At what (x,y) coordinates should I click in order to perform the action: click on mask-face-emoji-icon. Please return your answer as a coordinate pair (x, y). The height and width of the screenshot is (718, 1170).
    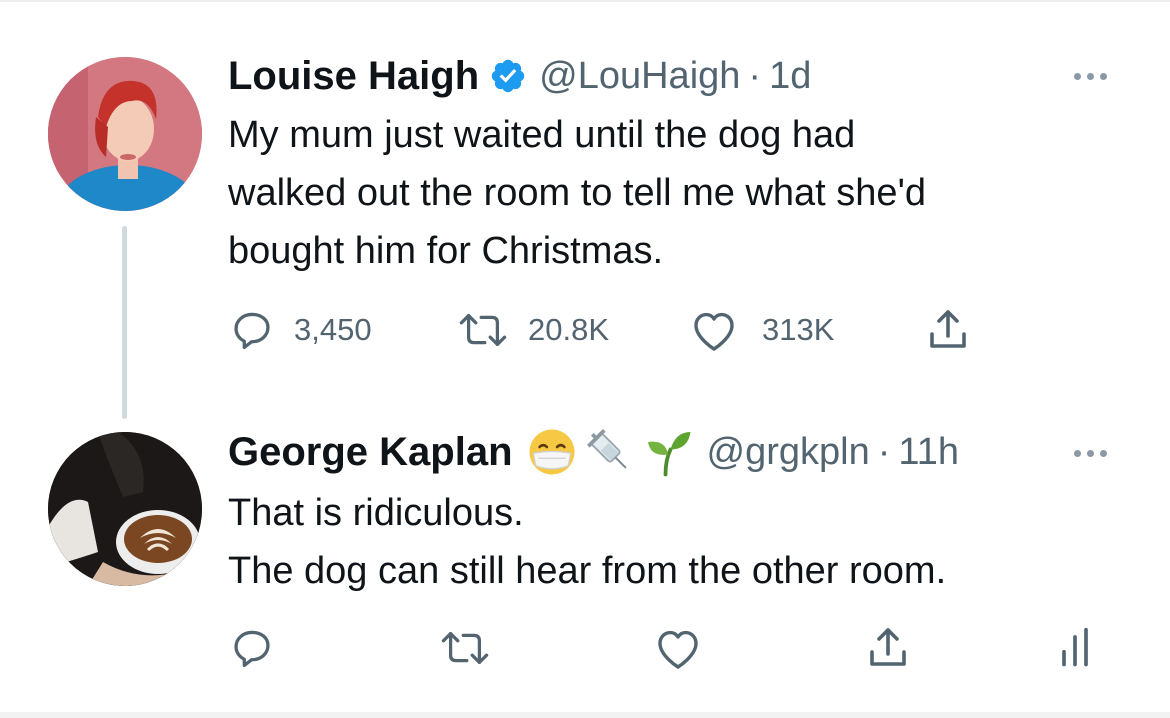
    Looking at the image, I should click on (552, 452).